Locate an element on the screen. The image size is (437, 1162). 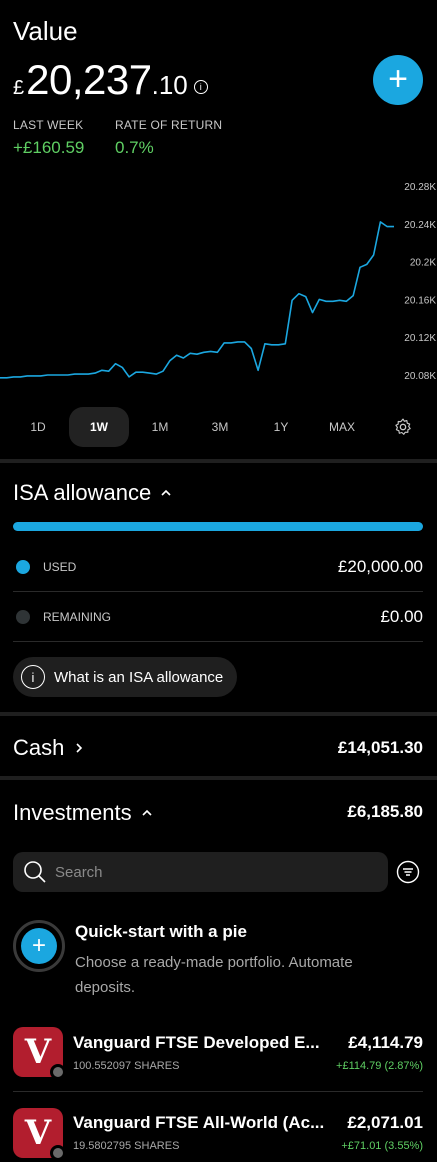
chevron-right-icon is located at coordinates (79, 748).